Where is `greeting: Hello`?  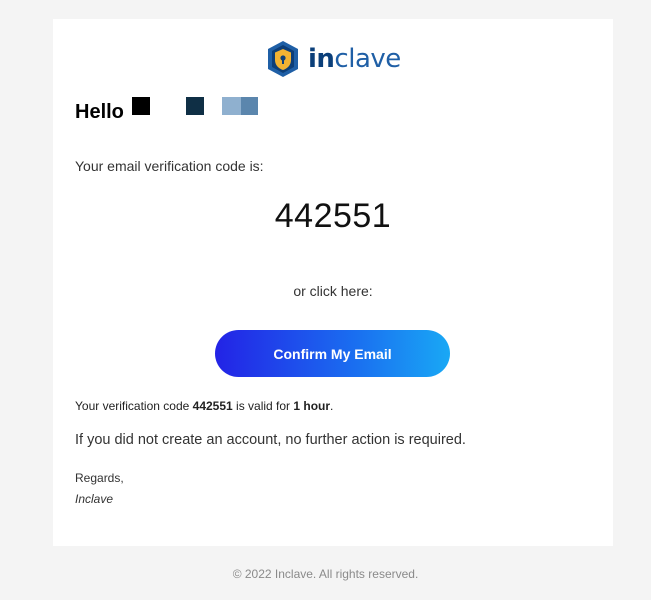
greeting: Hello is located at coordinates (99, 111).